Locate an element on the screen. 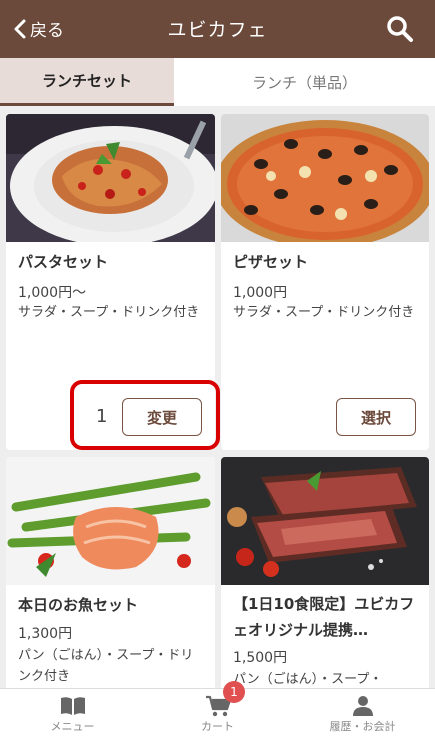 The image size is (435, 740). pizza-image is located at coordinates (325, 178).